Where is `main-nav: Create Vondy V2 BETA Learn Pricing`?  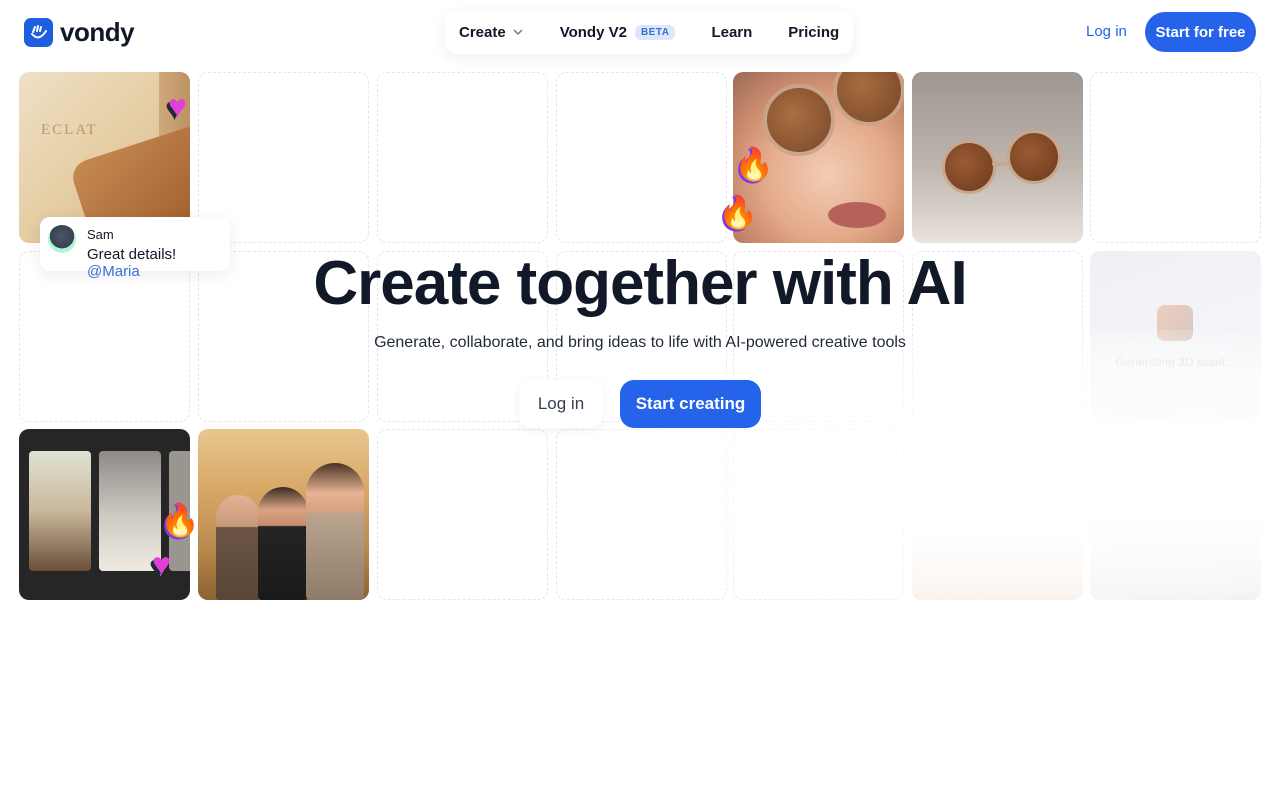
main-nav: Create Vondy V2 BETA Learn Pricing is located at coordinates (649, 32).